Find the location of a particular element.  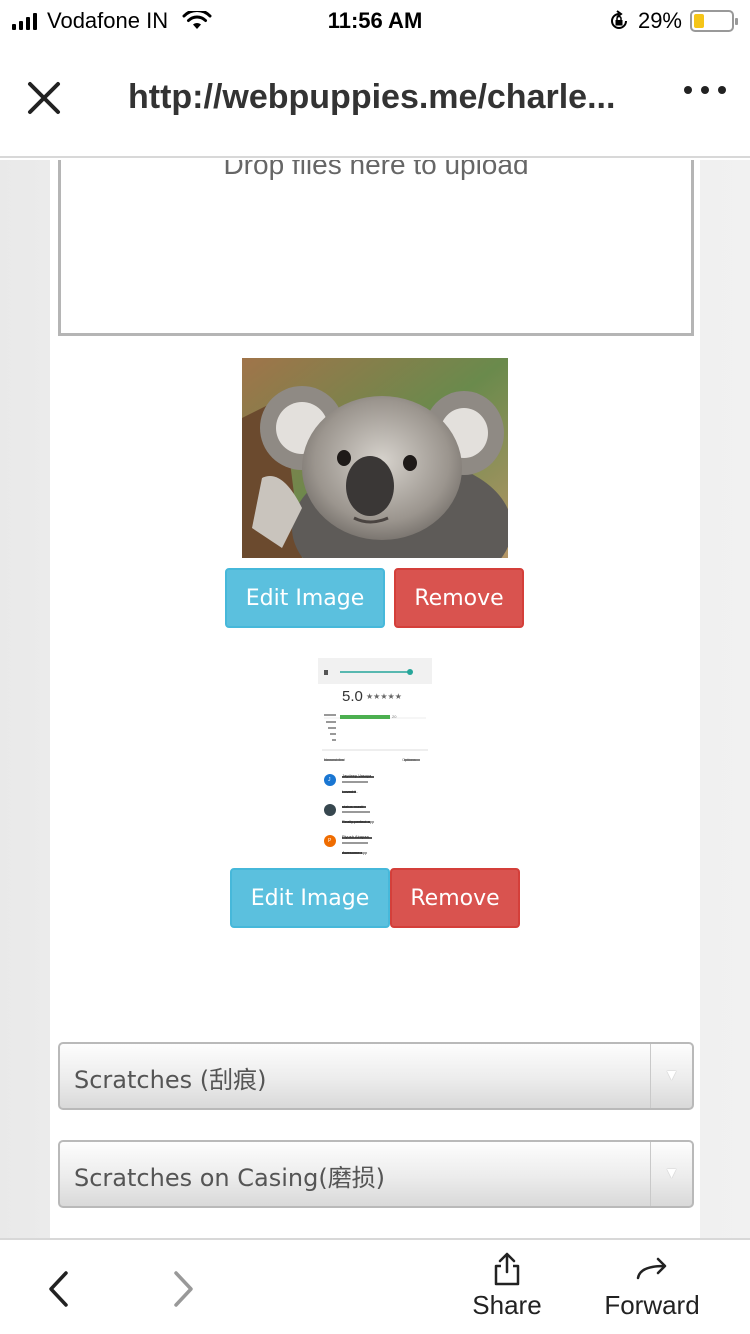

screenshot-stars: ★★★★★ is located at coordinates (384, 696).